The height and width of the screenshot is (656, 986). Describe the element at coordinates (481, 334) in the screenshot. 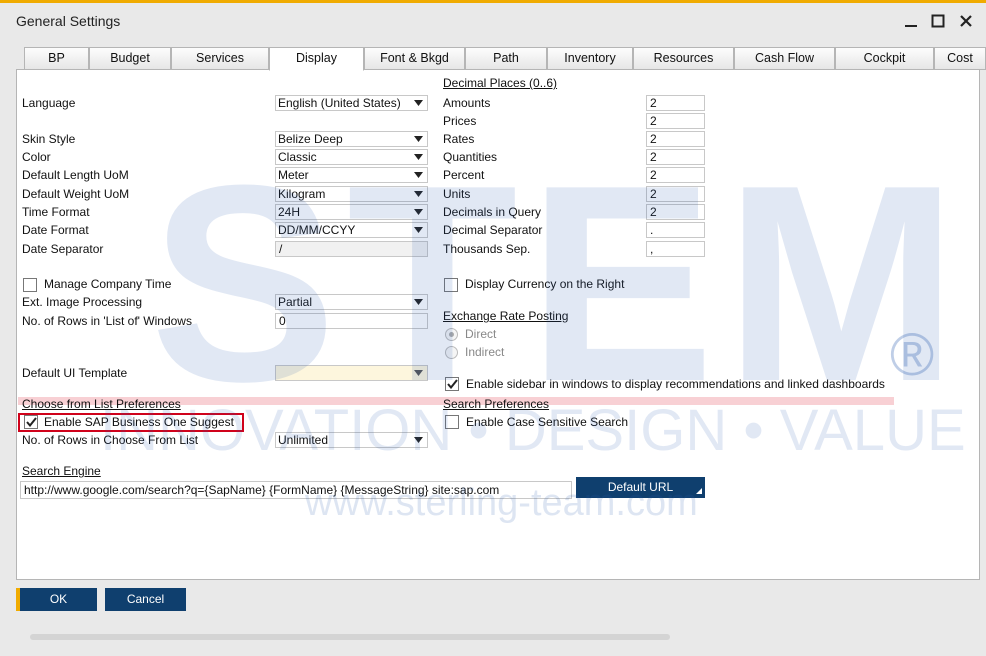

I see `direct-label: Direct` at that location.